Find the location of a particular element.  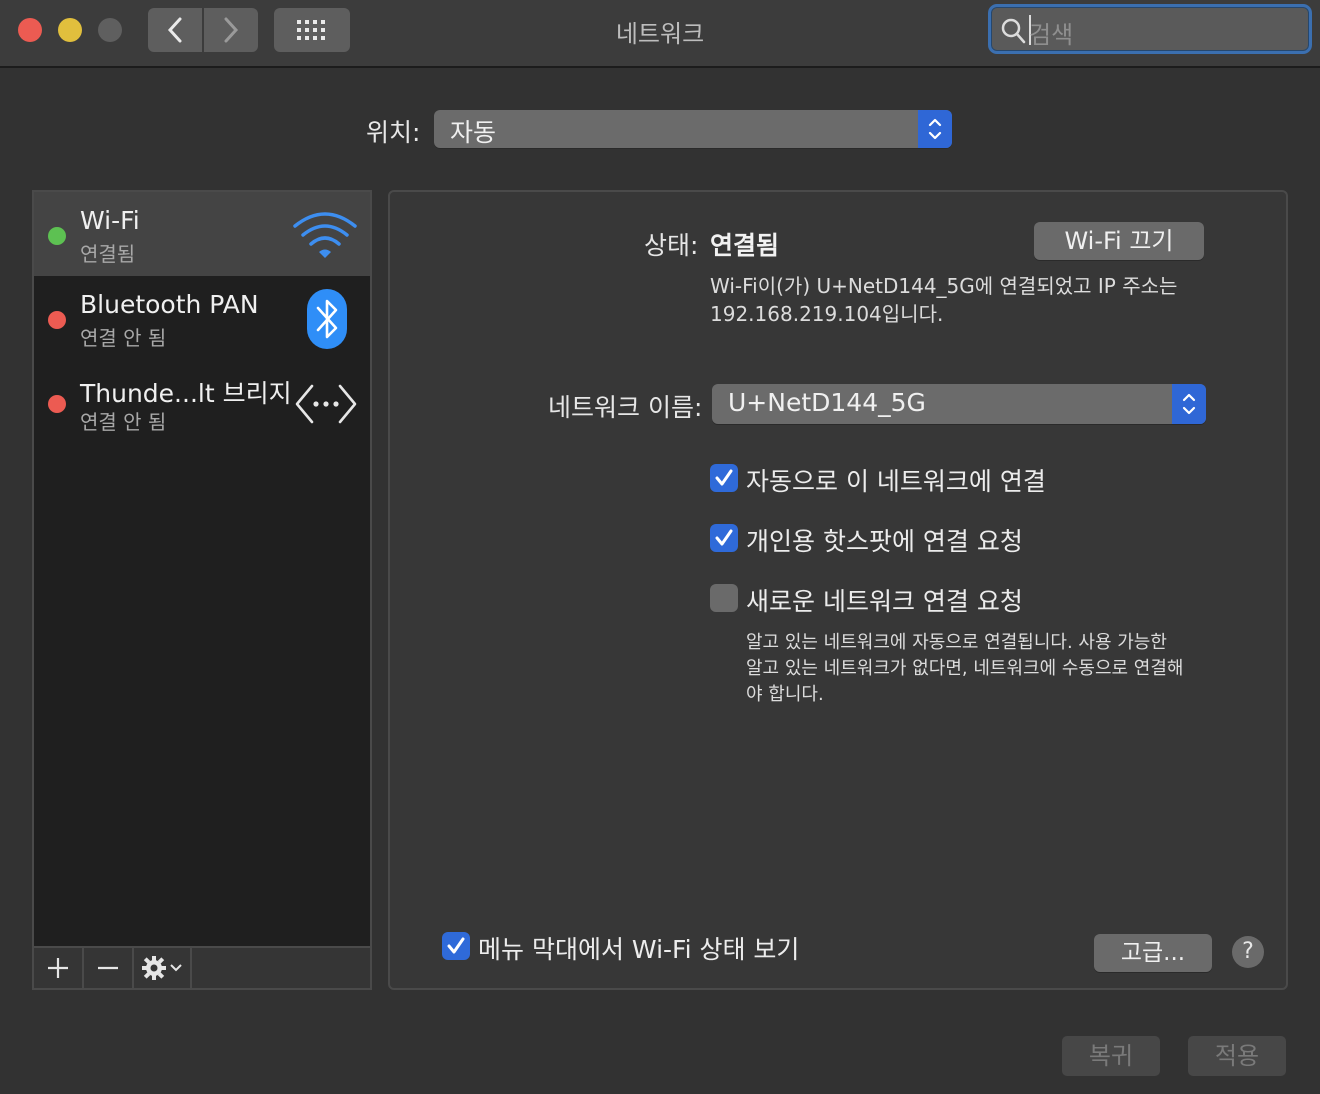

service-name: Bluetooth PAN is located at coordinates (169, 304).